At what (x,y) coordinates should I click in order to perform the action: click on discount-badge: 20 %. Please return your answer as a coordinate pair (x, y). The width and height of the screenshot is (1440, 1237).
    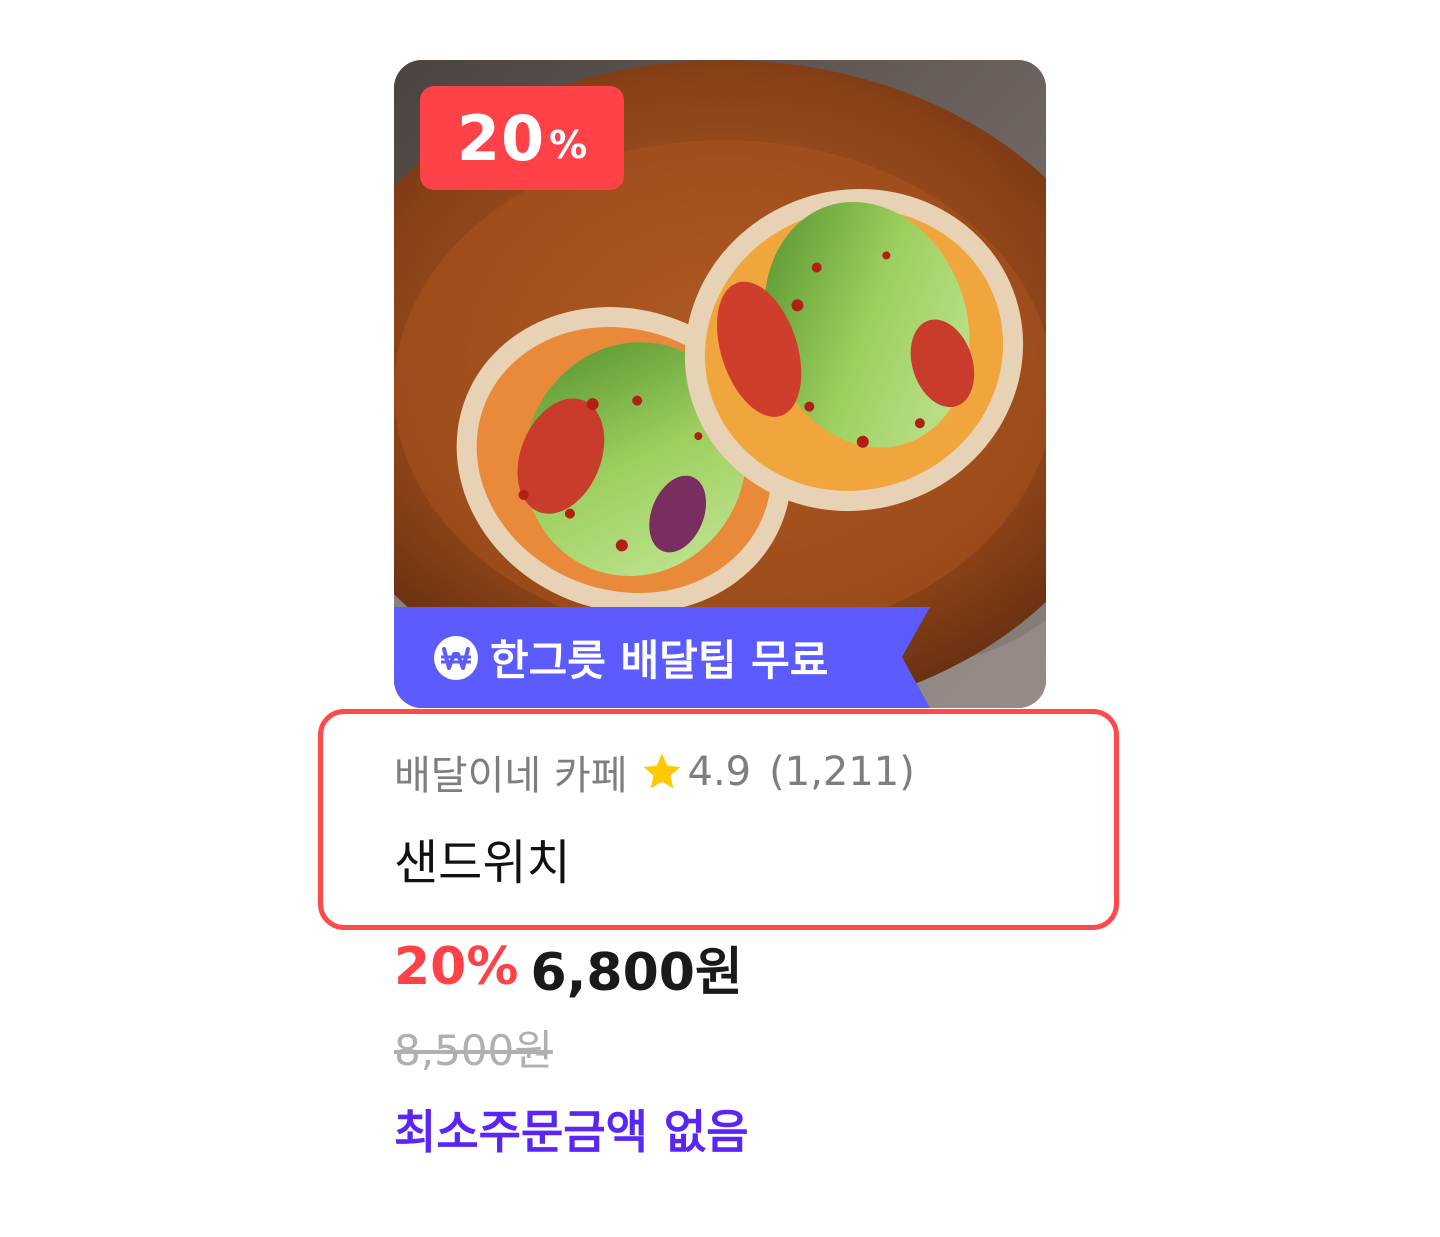
    Looking at the image, I should click on (522, 138).